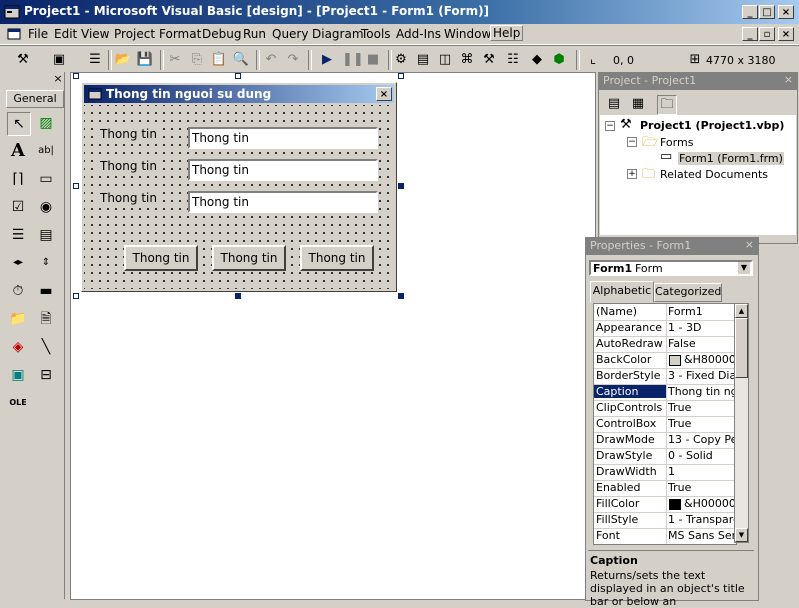  I want to click on form-layout-icon: ◫, so click(445, 60).